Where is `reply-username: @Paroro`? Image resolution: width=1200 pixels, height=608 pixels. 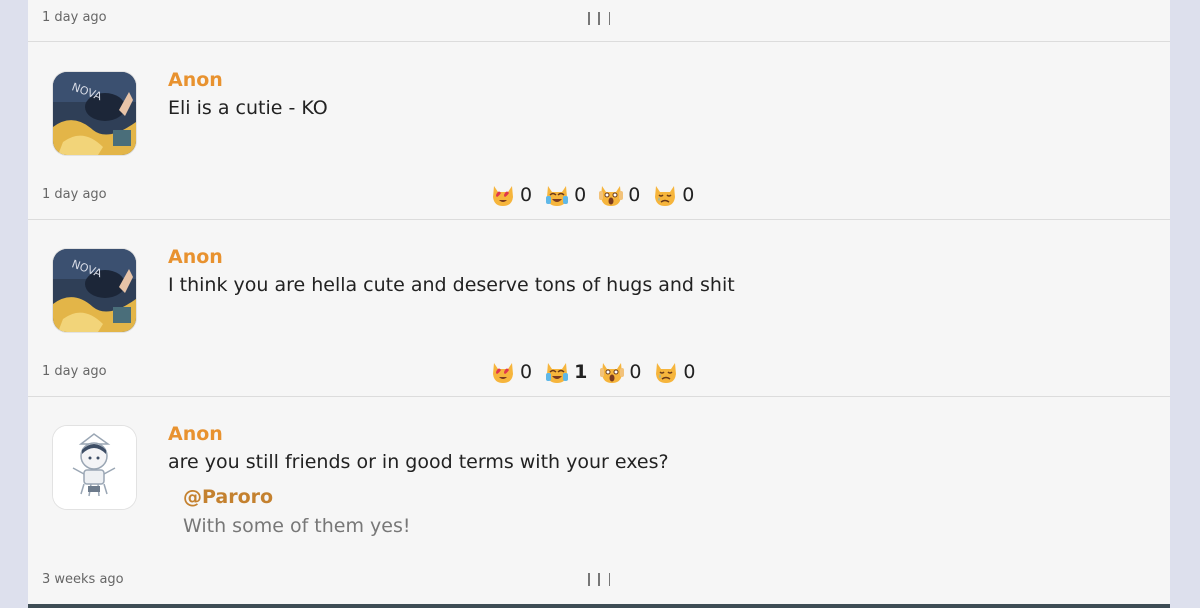
reply-username: @Paroro is located at coordinates (228, 497).